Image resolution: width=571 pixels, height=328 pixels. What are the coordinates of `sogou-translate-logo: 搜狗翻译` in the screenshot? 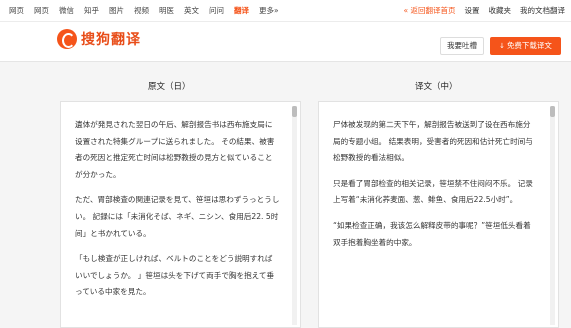 It's located at (99, 39).